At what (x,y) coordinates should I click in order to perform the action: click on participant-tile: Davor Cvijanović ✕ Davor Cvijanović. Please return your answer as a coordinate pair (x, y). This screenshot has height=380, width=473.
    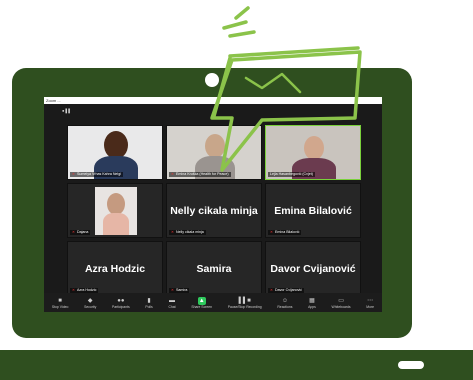
    Looking at the image, I should click on (313, 268).